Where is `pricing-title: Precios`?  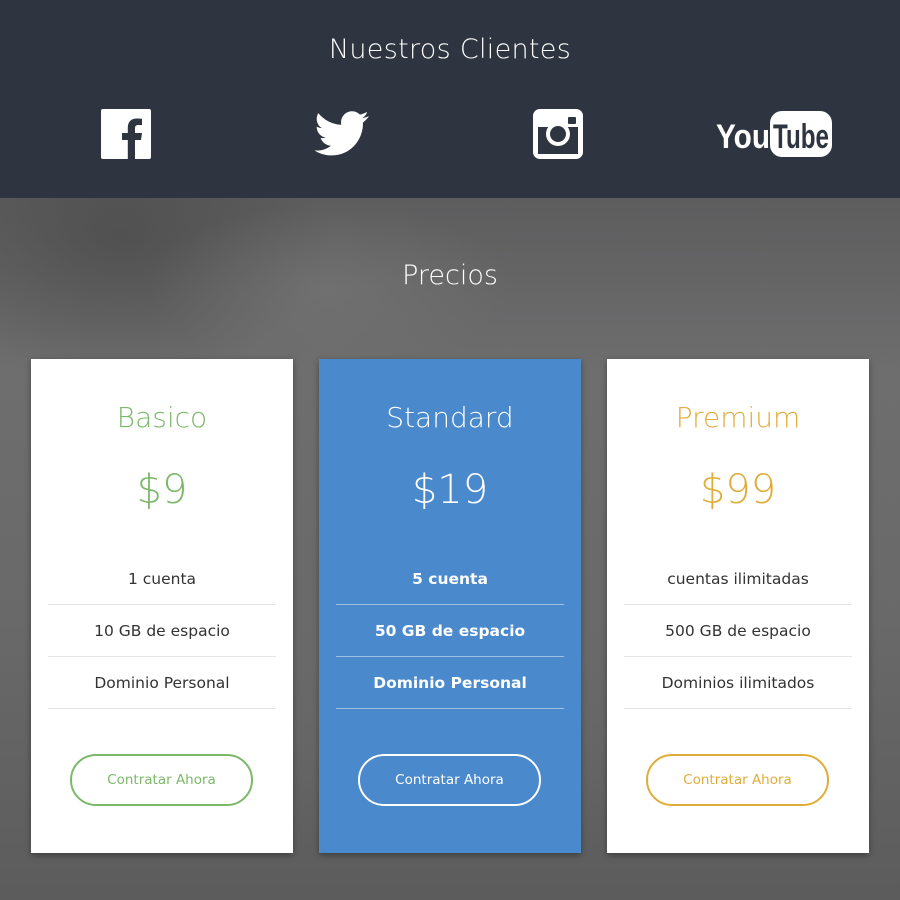
pricing-title: Precios is located at coordinates (450, 275).